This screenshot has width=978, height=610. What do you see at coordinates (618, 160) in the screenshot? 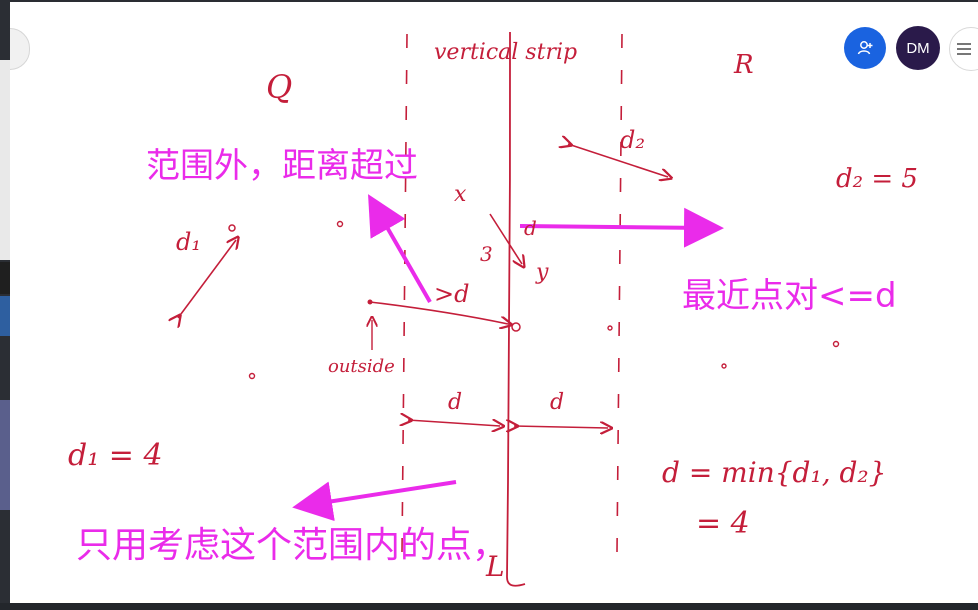
I see `d2-arrow` at bounding box center [618, 160].